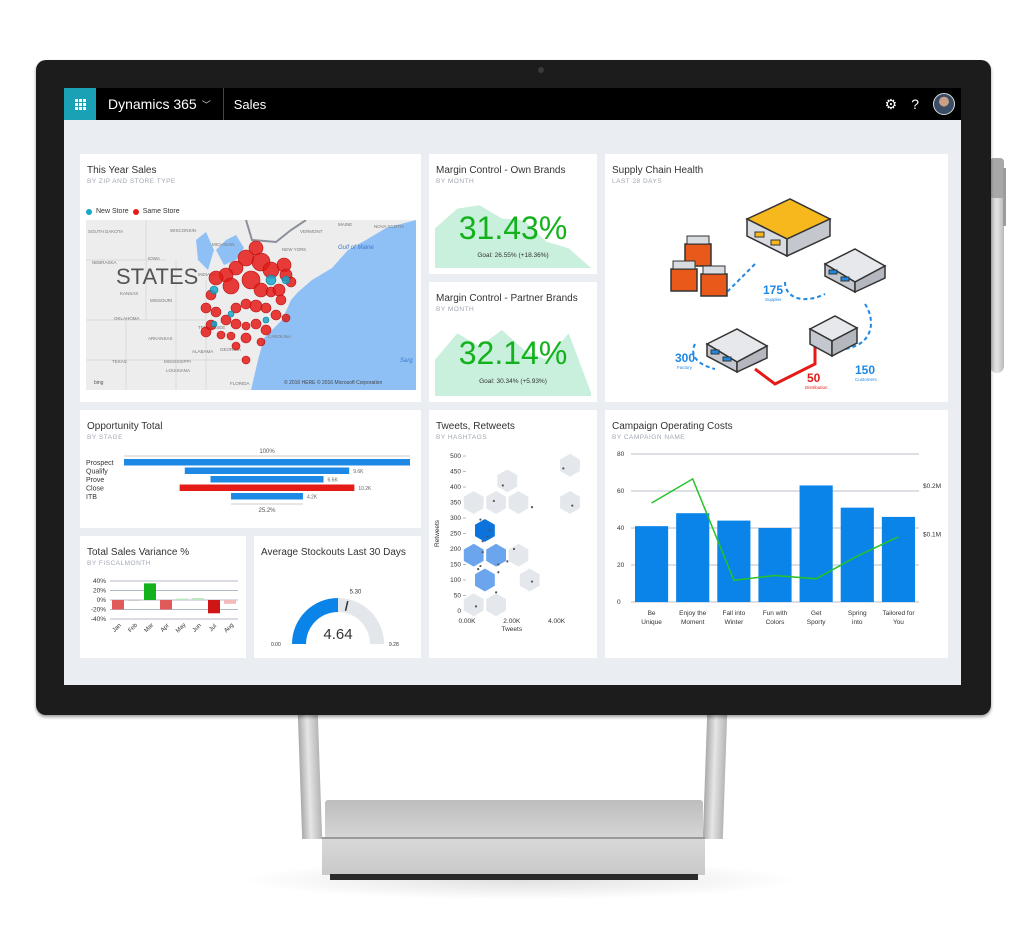  I want to click on help-icon: ?, so click(915, 104).